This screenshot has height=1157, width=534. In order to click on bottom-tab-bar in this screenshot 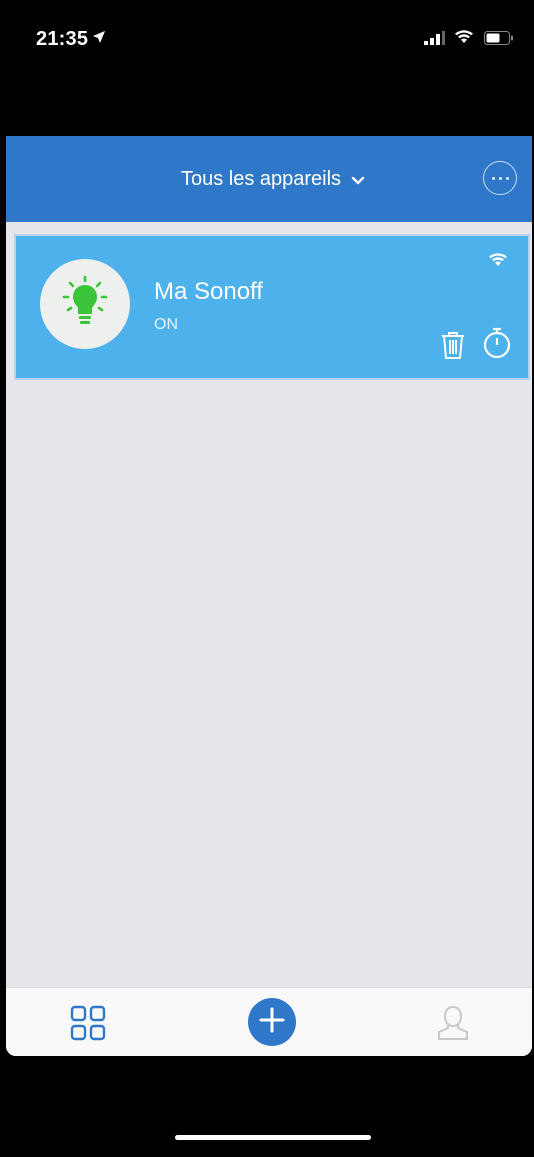, I will do `click(269, 1021)`.